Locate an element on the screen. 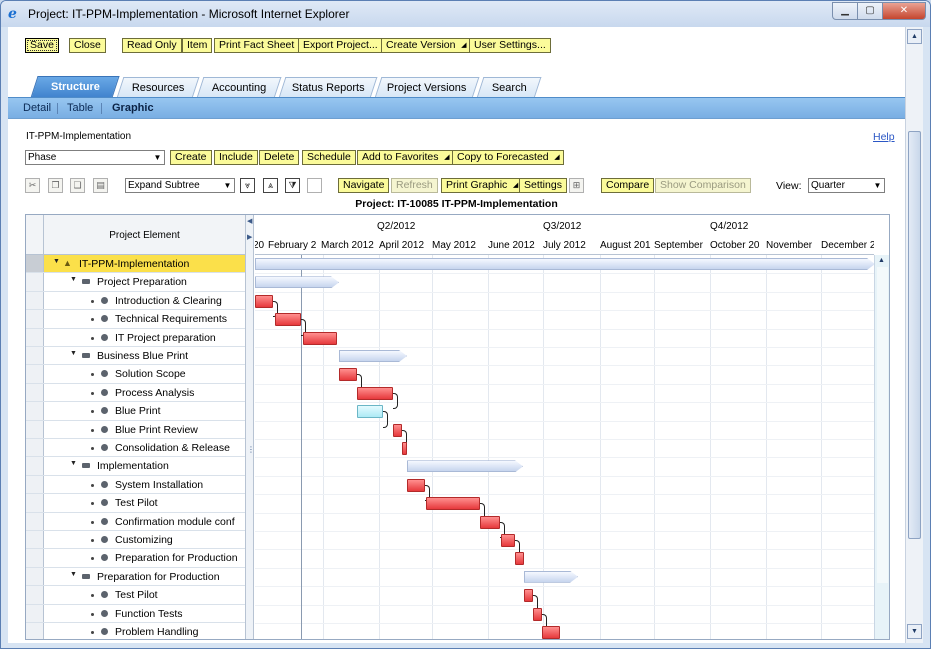  timeline-scrollbar: ▲ is located at coordinates (881, 447).